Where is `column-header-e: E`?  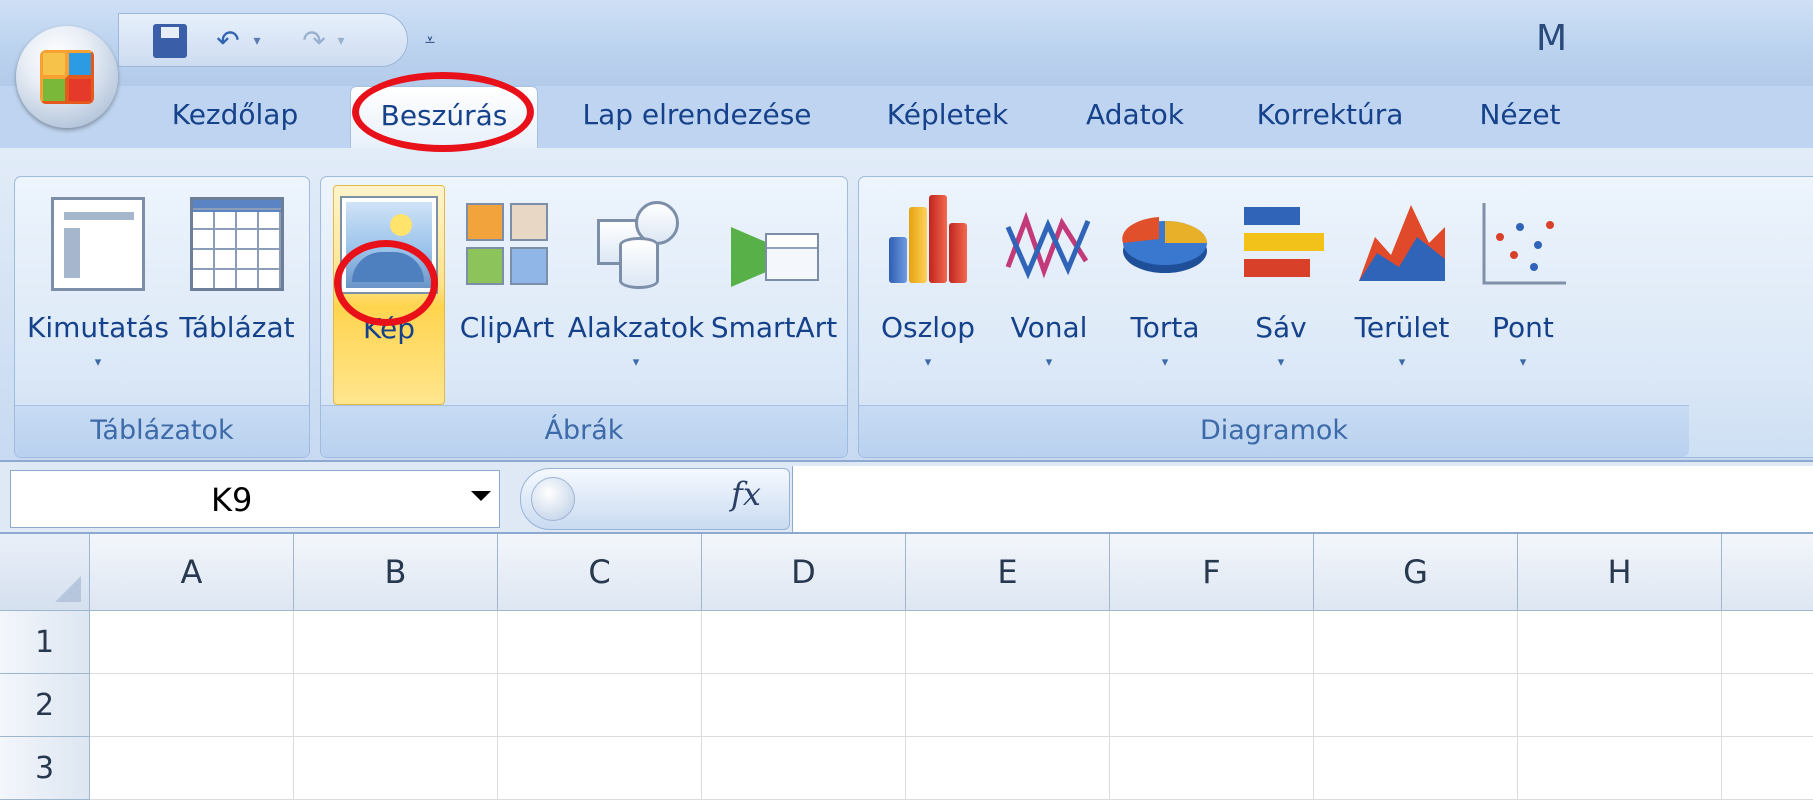
column-header-e: E is located at coordinates (1008, 572).